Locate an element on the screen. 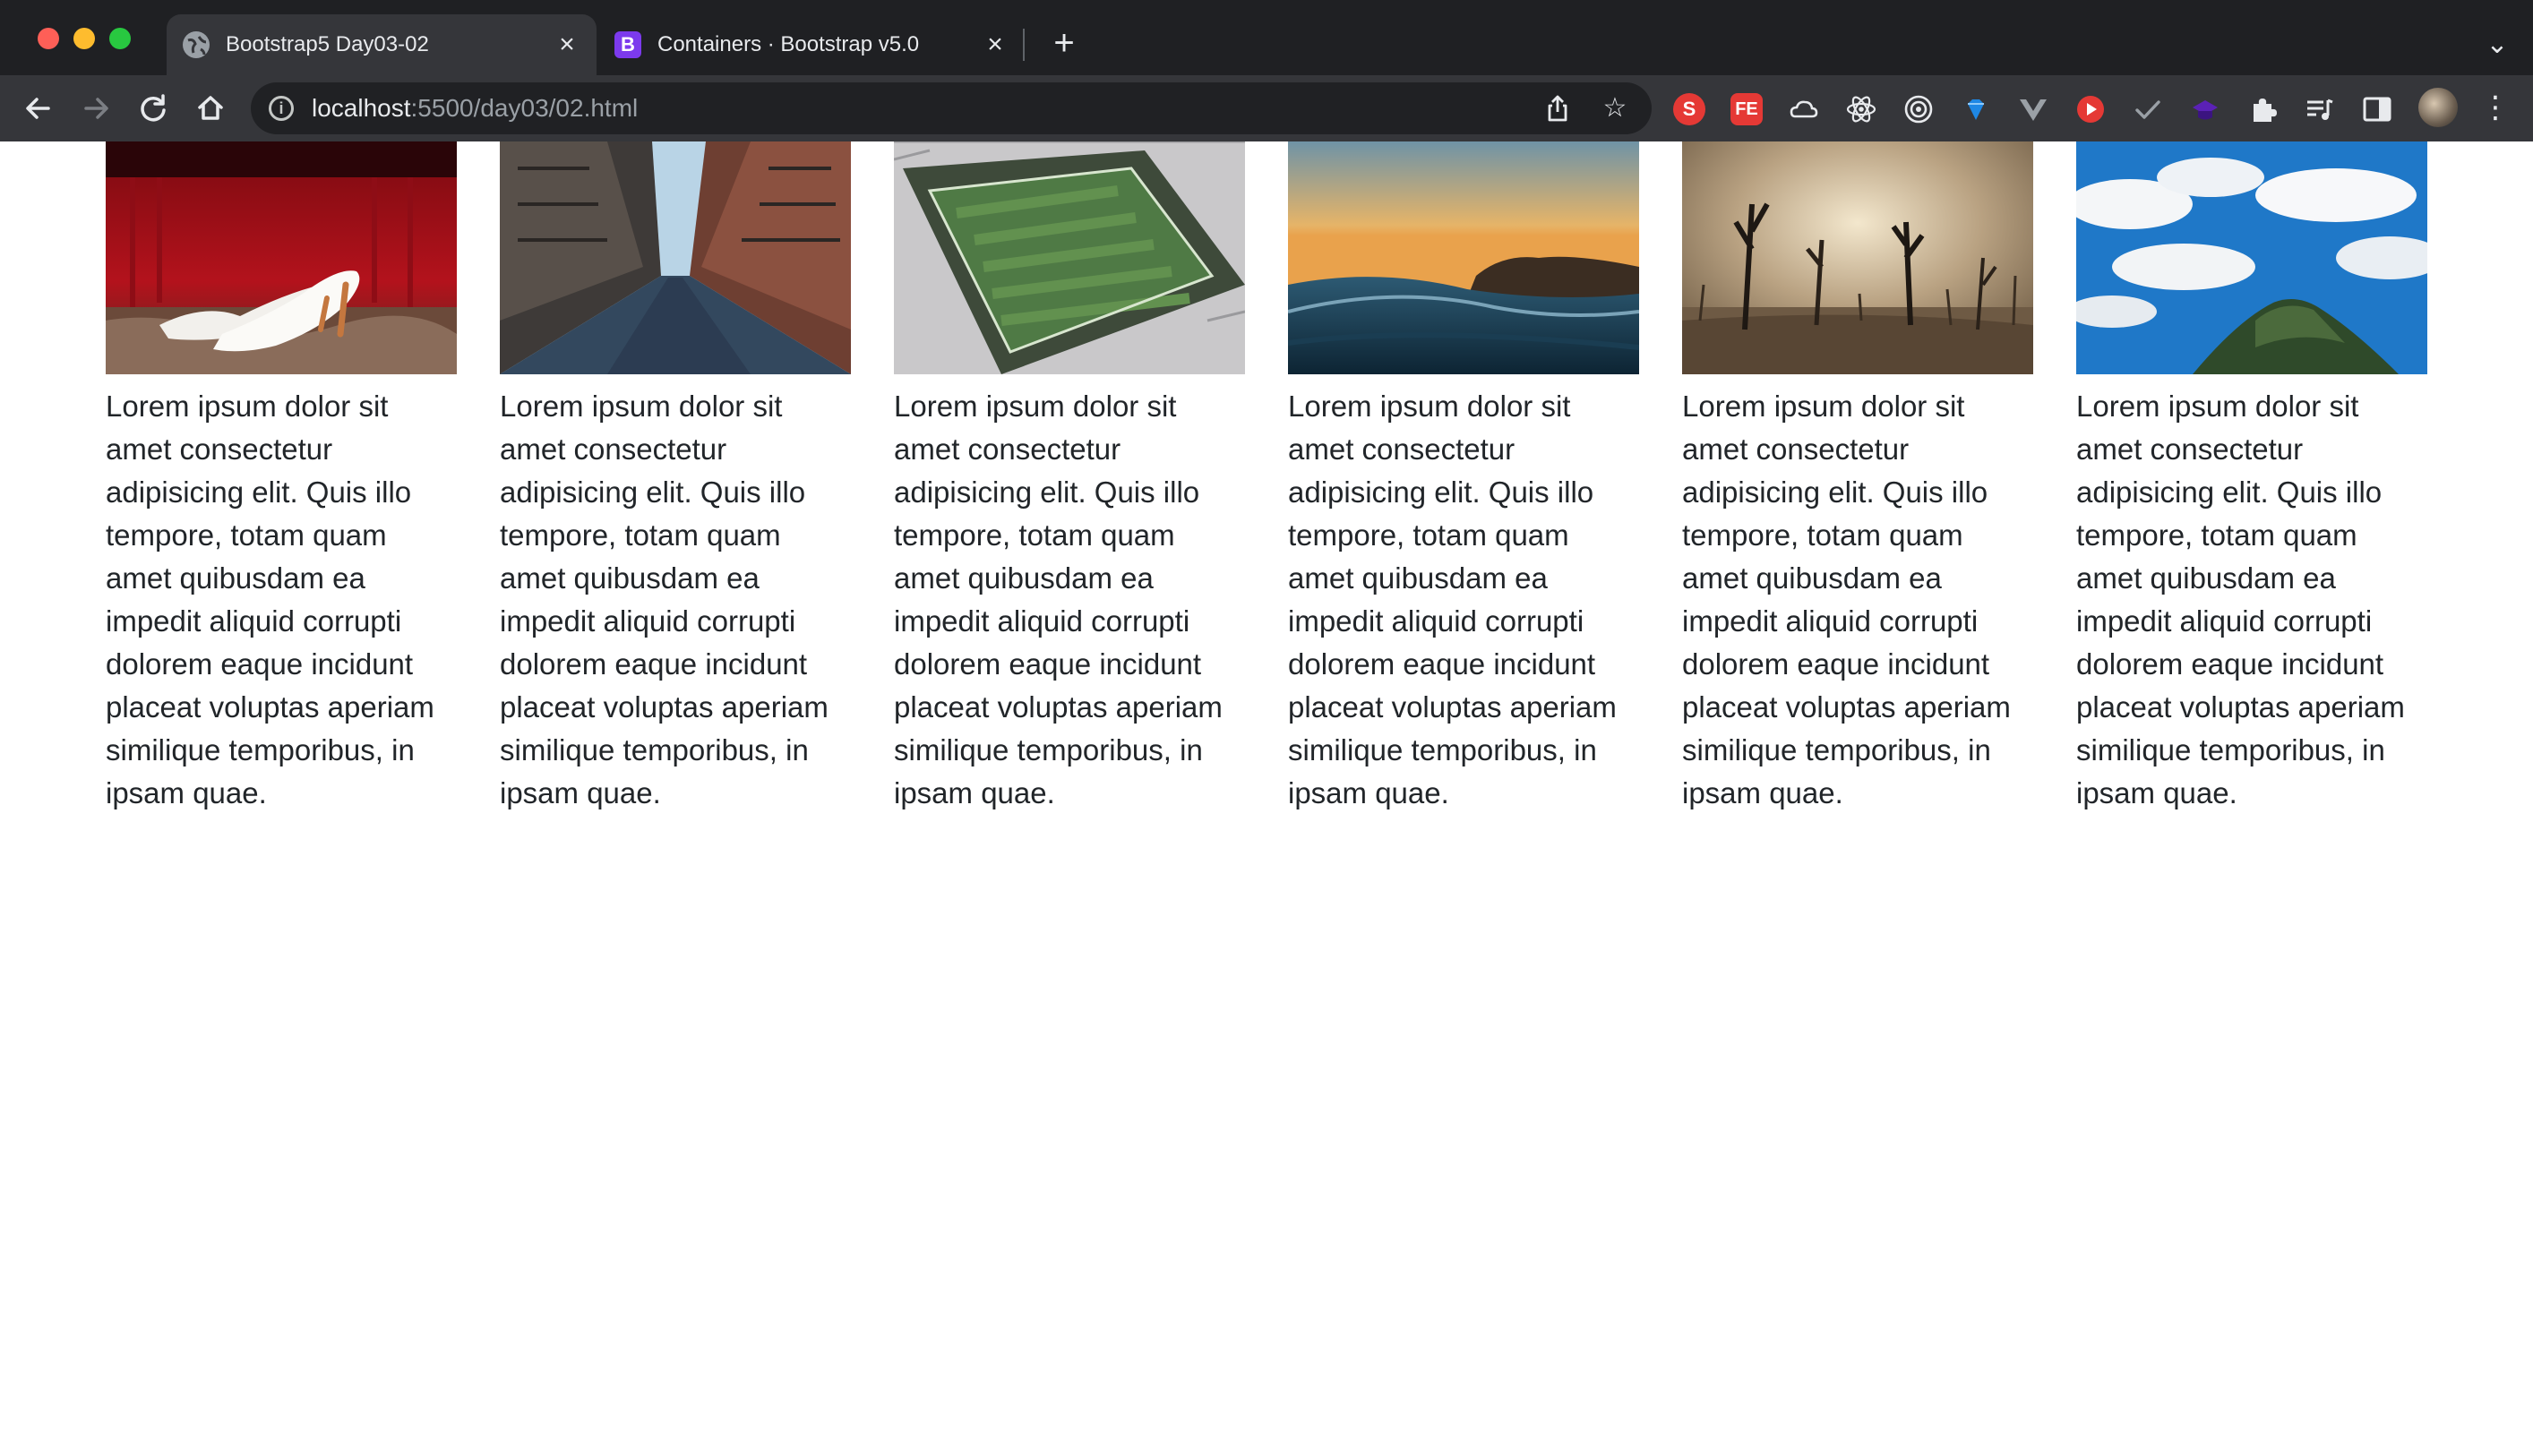  media-controls-icon is located at coordinates (2320, 109).